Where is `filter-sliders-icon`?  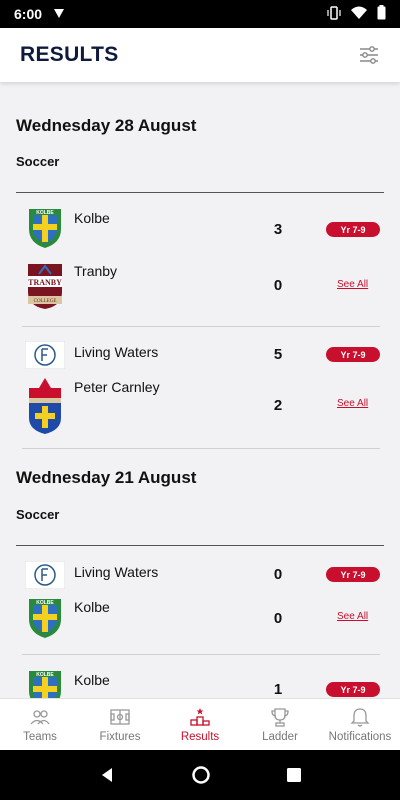 filter-sliders-icon is located at coordinates (369, 55).